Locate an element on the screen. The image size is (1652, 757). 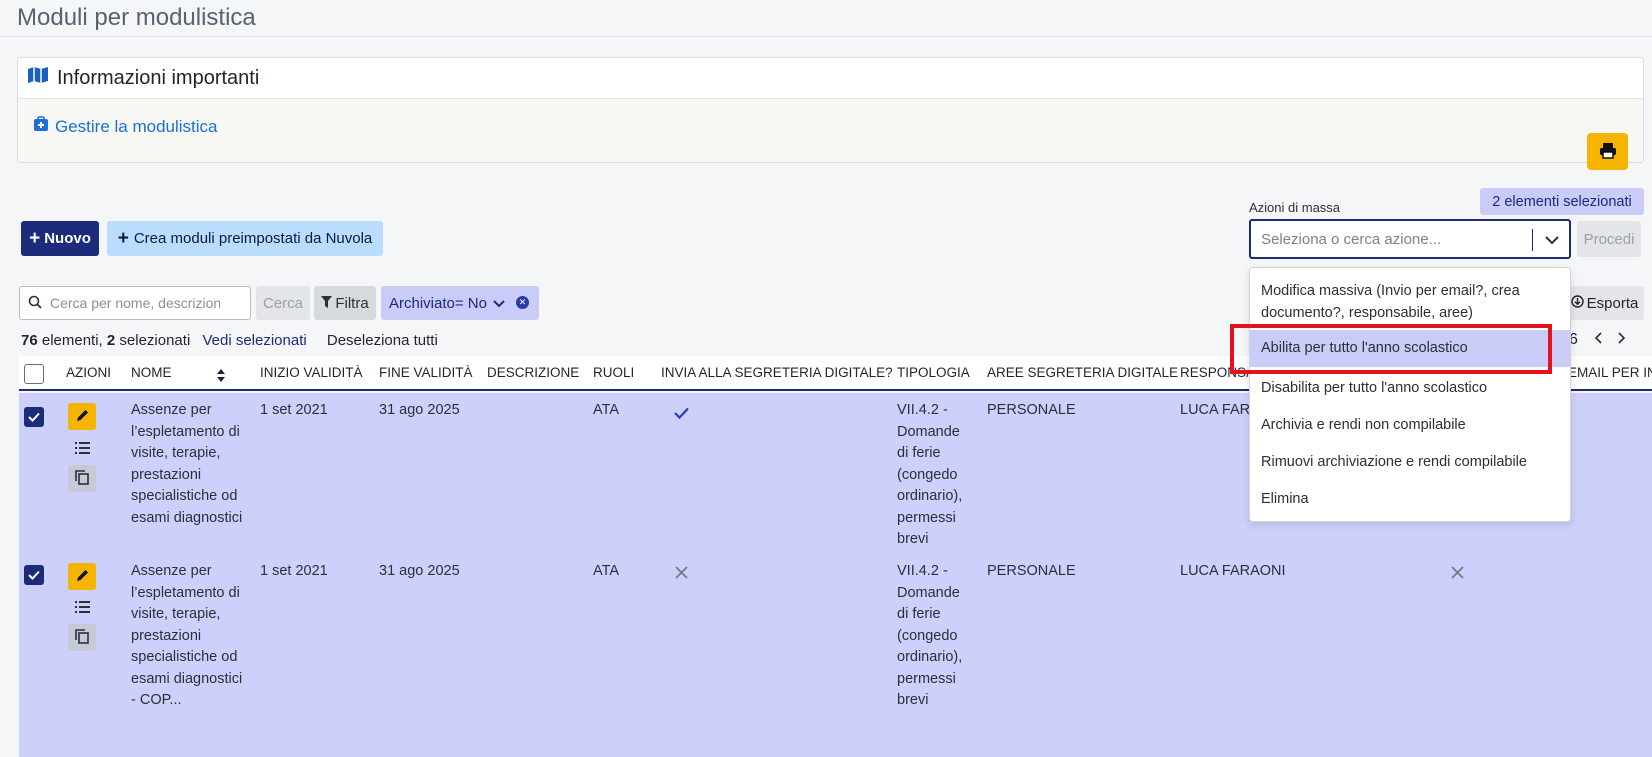
info-card-body: Gestire la modulistica is located at coordinates (830, 130).